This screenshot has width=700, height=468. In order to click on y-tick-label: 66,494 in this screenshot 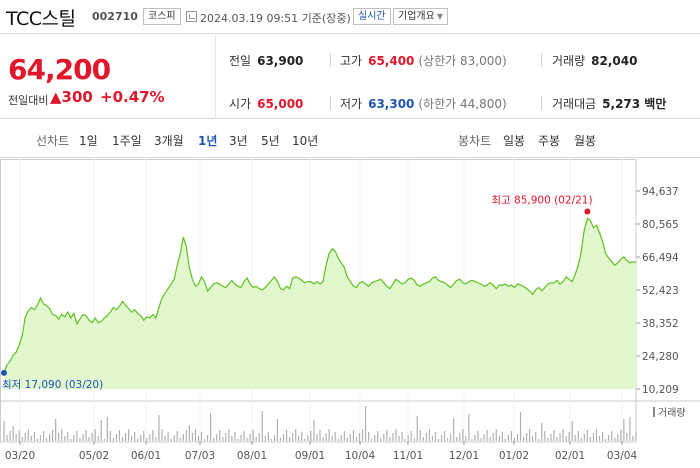, I will do `click(660, 258)`.